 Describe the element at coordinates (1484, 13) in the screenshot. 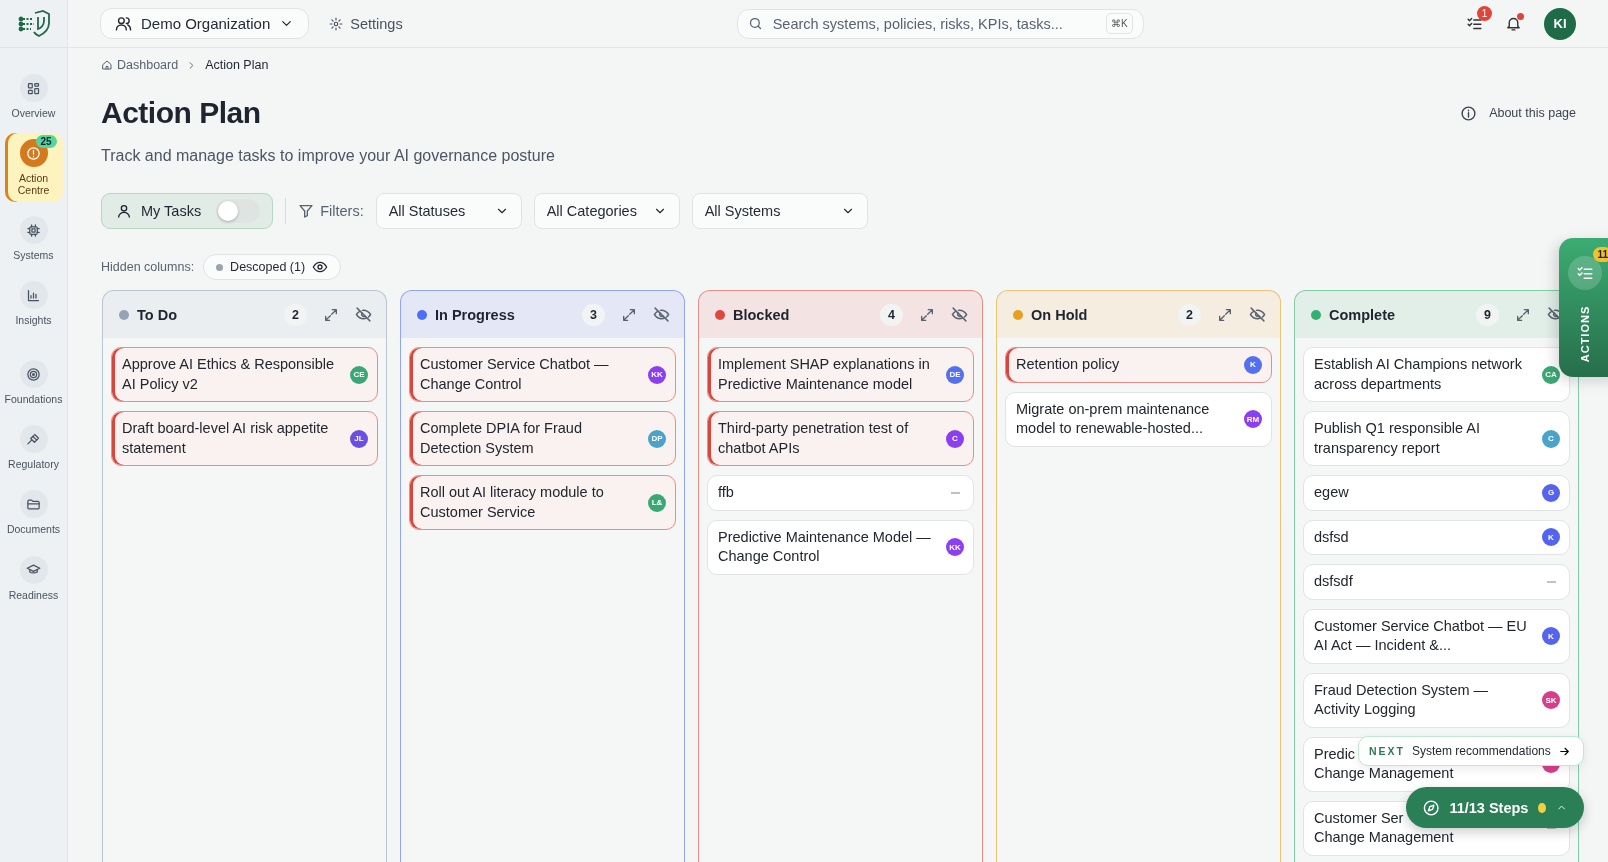

I see `count-badge: 1` at that location.